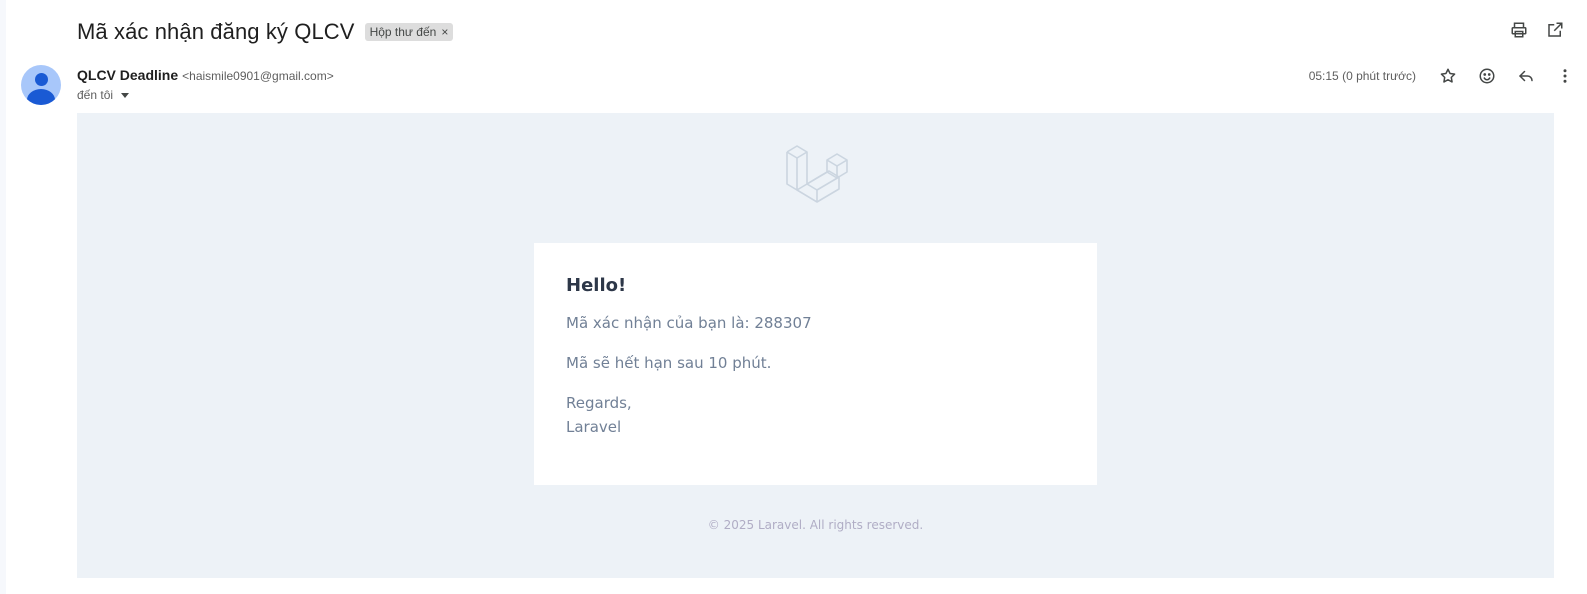  I want to click on sender-name: QLCV Deadline, so click(127, 75).